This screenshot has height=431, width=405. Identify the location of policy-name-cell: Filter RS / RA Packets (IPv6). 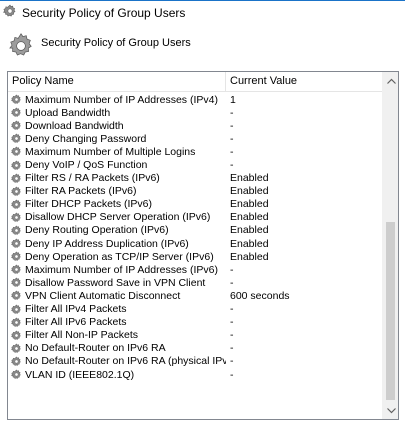
(117, 178).